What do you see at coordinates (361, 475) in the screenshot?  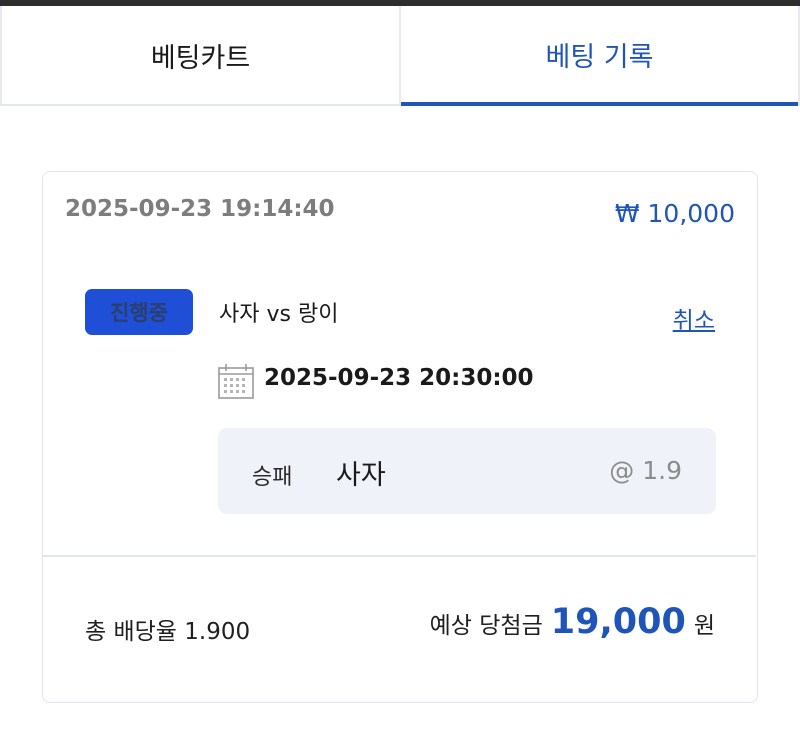 I see `pick-selection: 사자` at bounding box center [361, 475].